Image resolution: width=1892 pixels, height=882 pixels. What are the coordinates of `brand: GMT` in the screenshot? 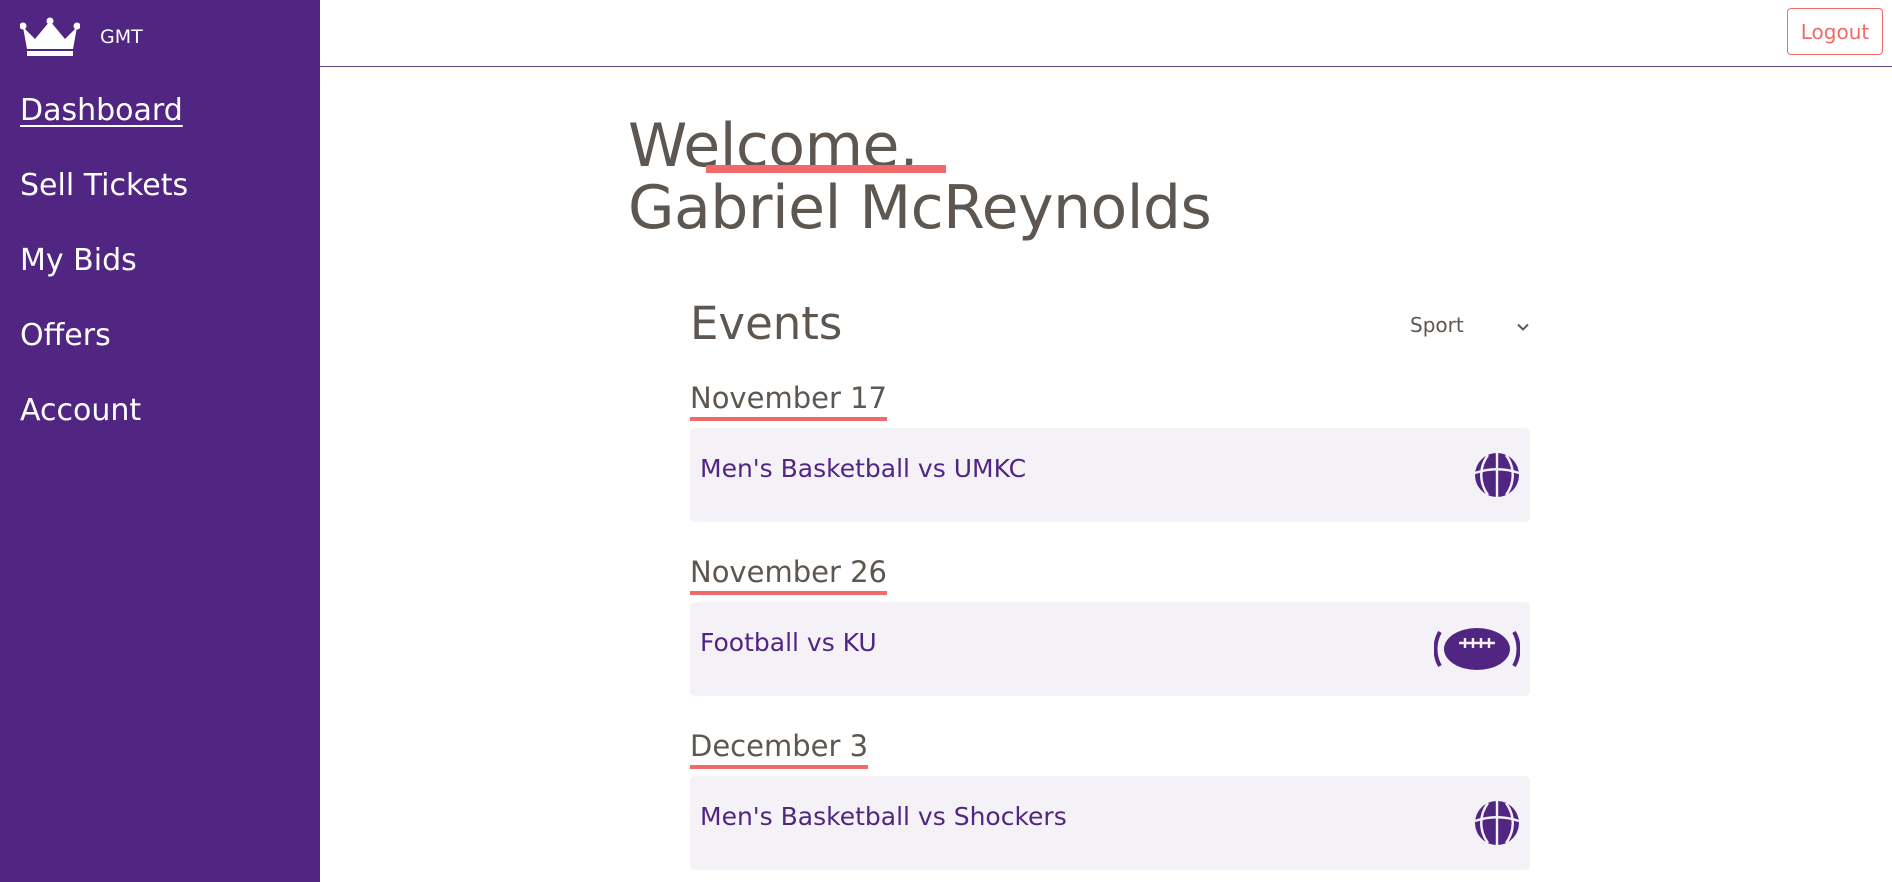 It's located at (81, 37).